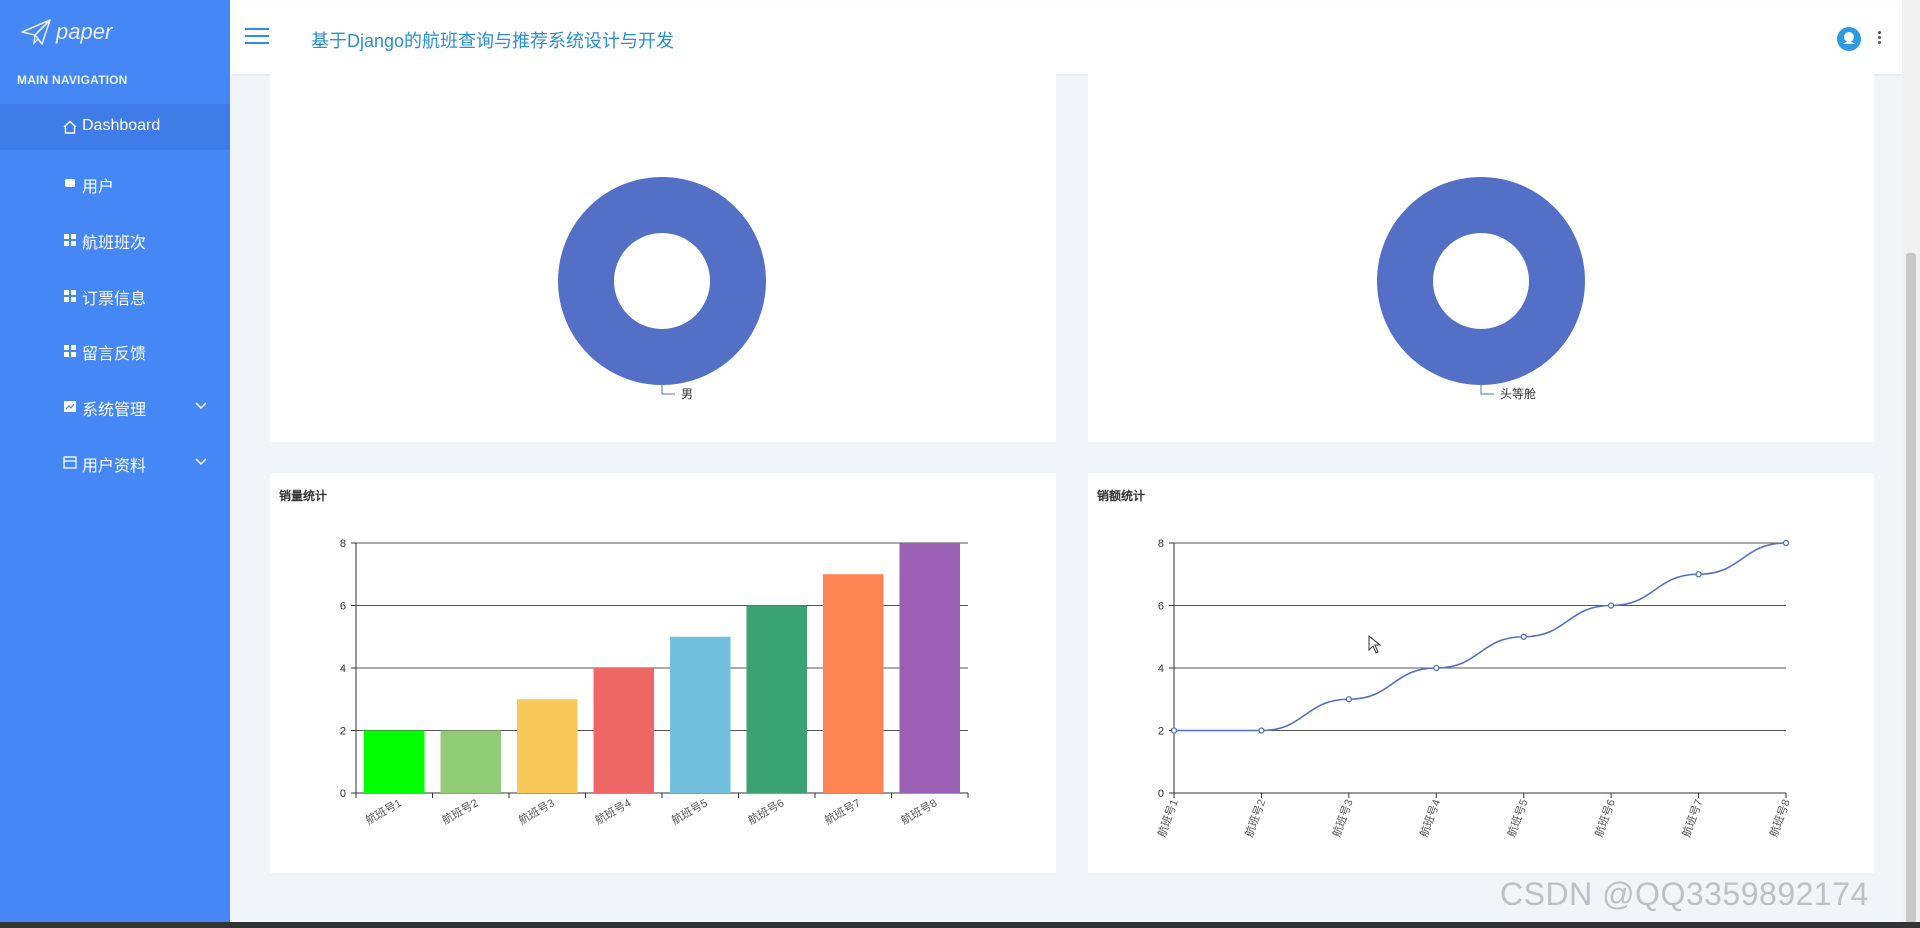 The width and height of the screenshot is (1920, 928). What do you see at coordinates (70, 406) in the screenshot?
I see `chart-icon` at bounding box center [70, 406].